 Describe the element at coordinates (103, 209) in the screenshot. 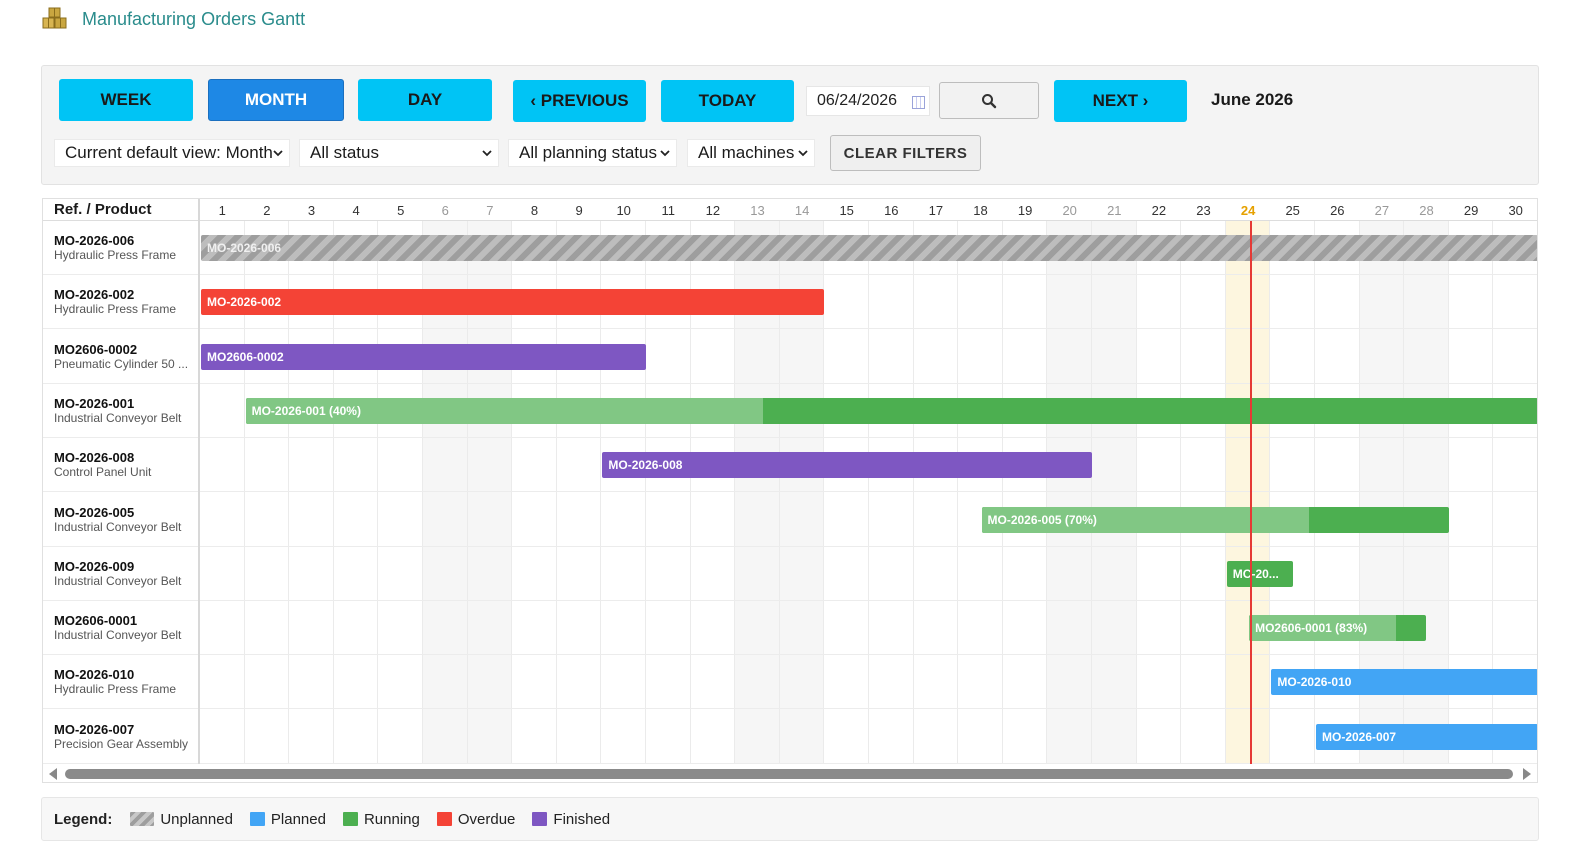

I see `ref-product-header: Ref. / Product` at that location.